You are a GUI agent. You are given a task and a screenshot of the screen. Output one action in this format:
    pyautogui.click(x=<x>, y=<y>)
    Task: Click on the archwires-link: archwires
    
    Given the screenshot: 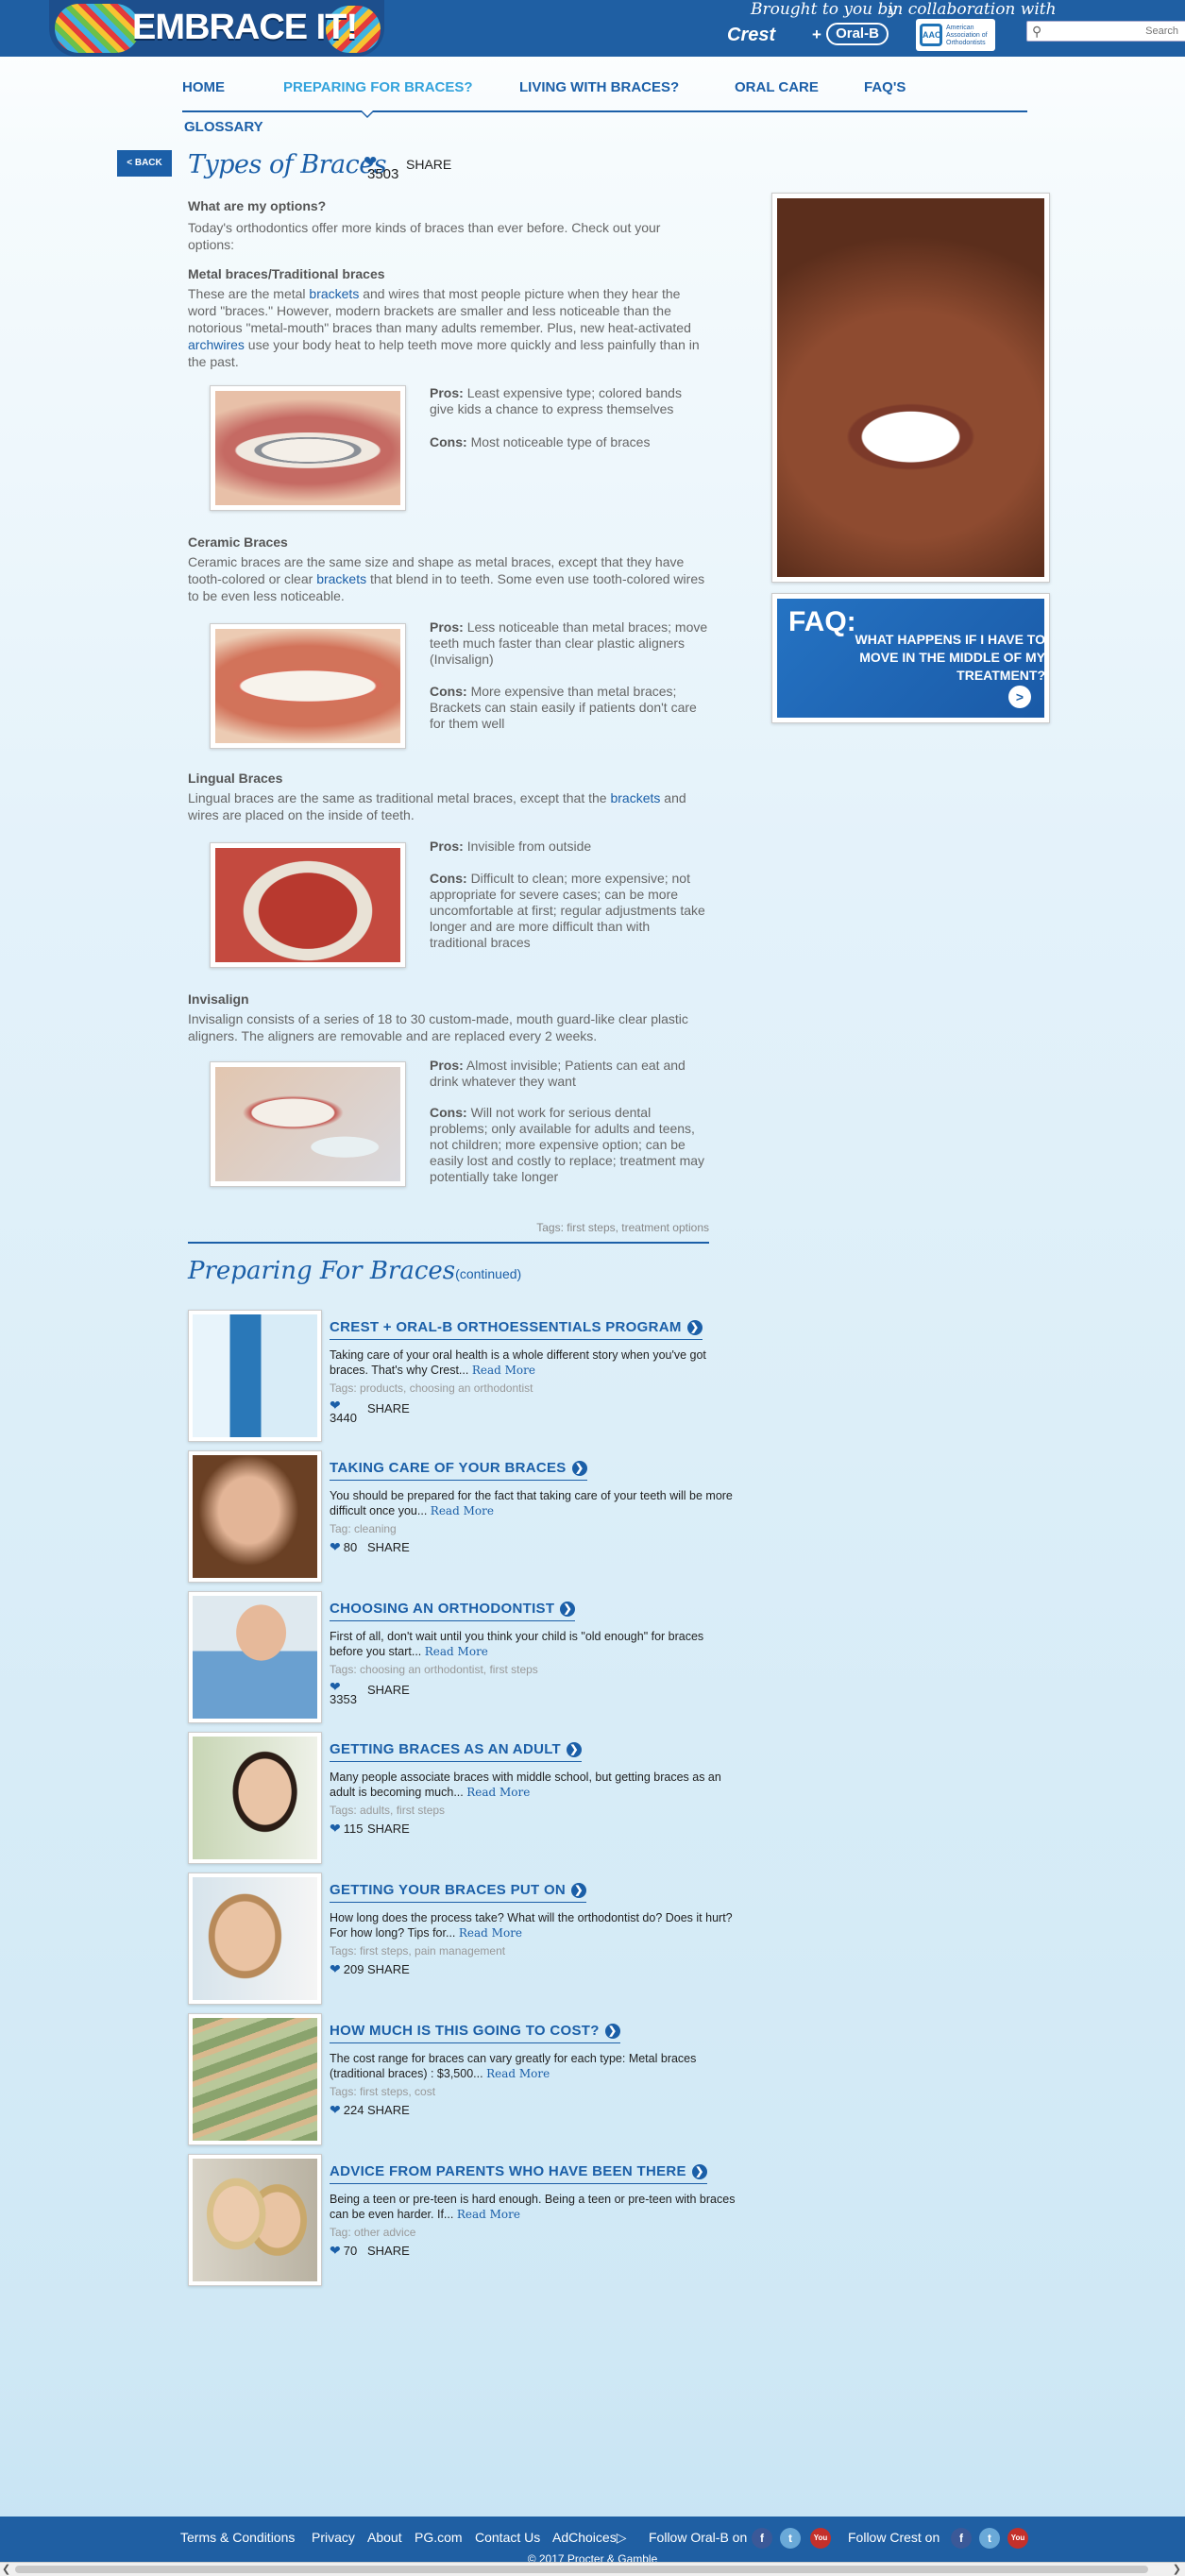 What is the action you would take?
    pyautogui.click(x=216, y=344)
    